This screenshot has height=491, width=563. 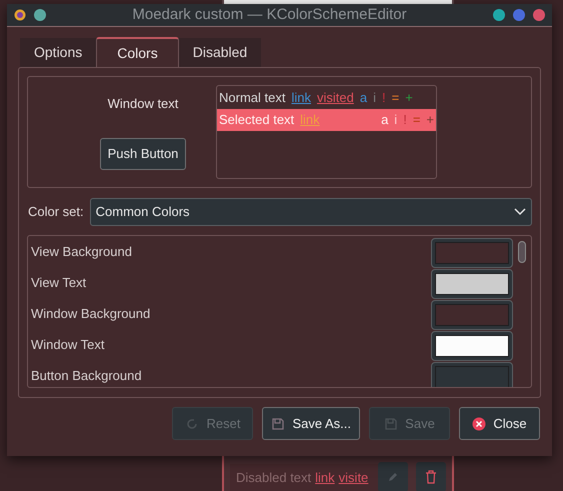 What do you see at coordinates (311, 212) in the screenshot?
I see `color-set-dropdown: Common Colors` at bounding box center [311, 212].